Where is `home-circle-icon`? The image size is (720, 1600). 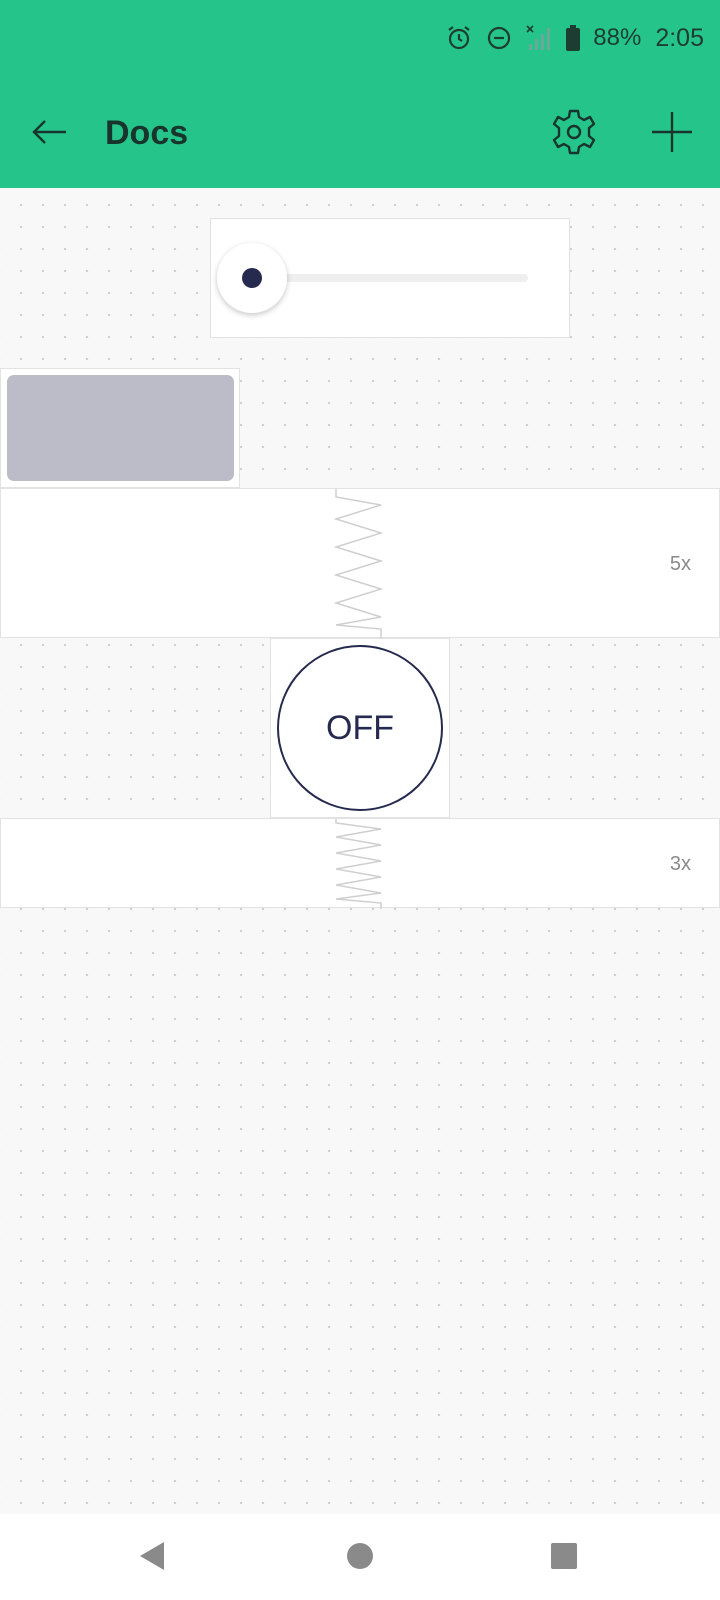
home-circle-icon is located at coordinates (360, 1556).